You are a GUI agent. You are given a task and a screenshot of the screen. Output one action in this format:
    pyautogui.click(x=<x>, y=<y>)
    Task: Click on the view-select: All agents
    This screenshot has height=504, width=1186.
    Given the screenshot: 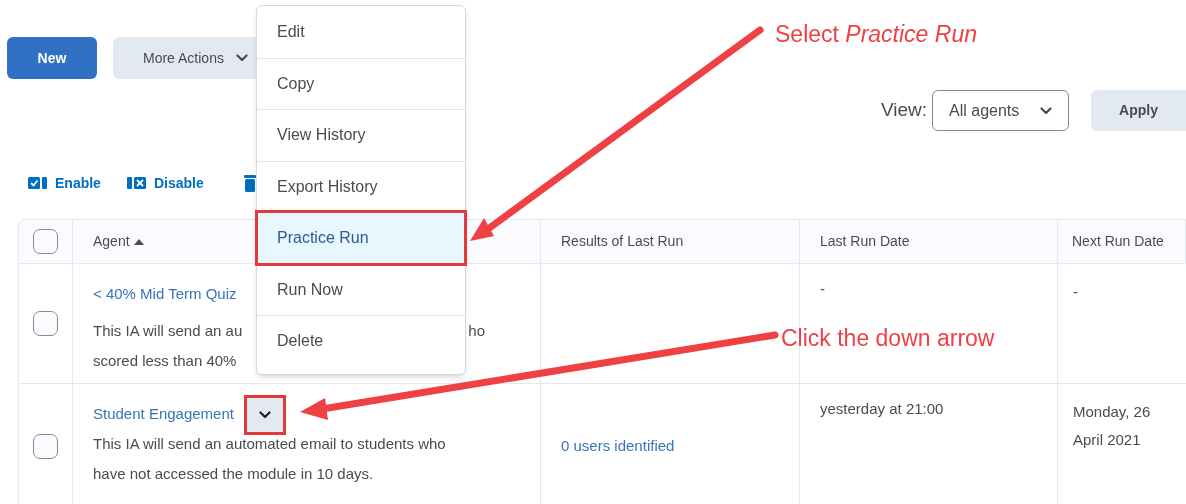 What is the action you would take?
    pyautogui.click(x=1000, y=110)
    